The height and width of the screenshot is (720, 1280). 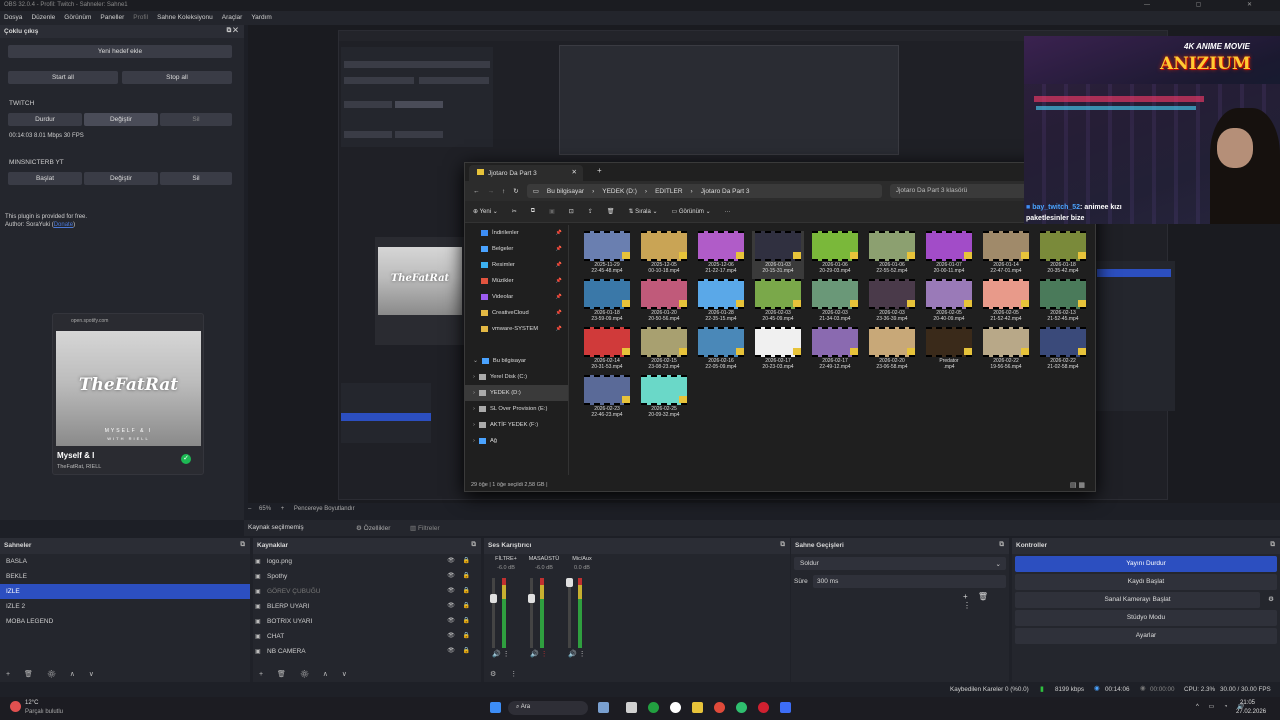 I want to click on explorer-tab: Jjotaro Da Part 3 ✕, so click(x=526, y=173).